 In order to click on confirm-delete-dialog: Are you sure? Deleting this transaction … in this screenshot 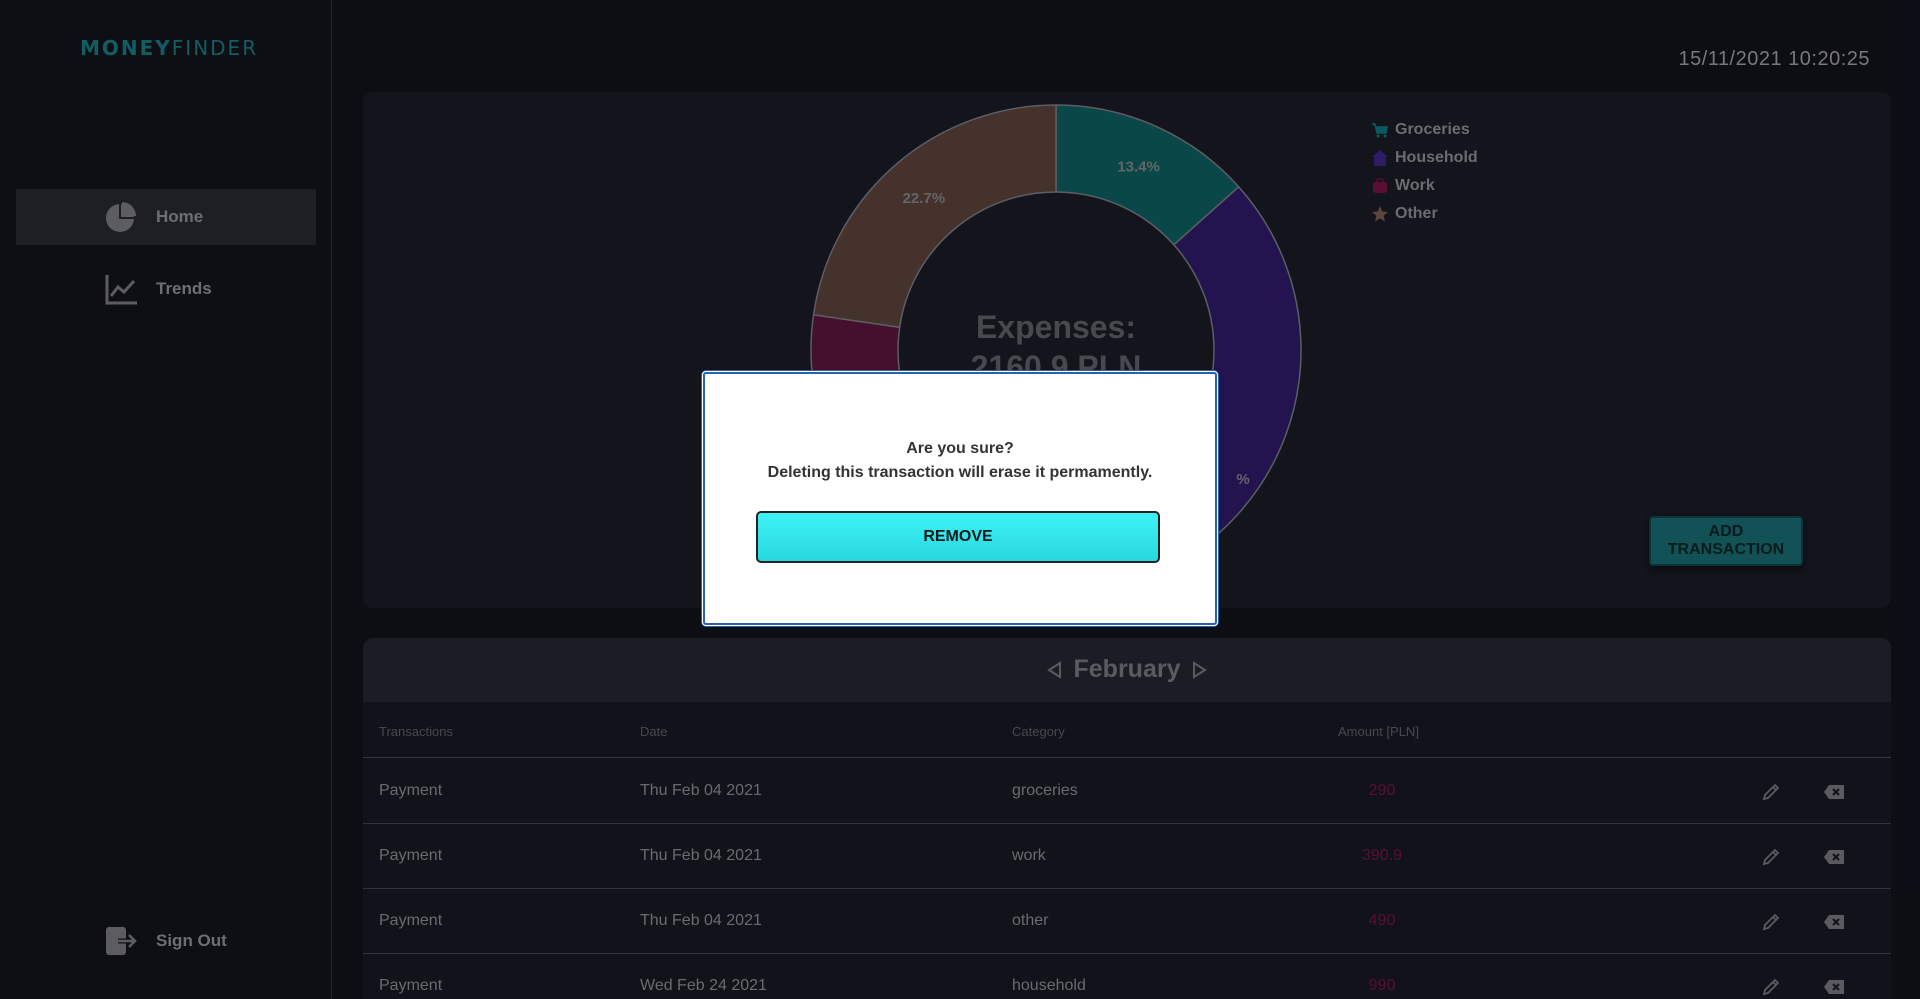, I will do `click(960, 498)`.